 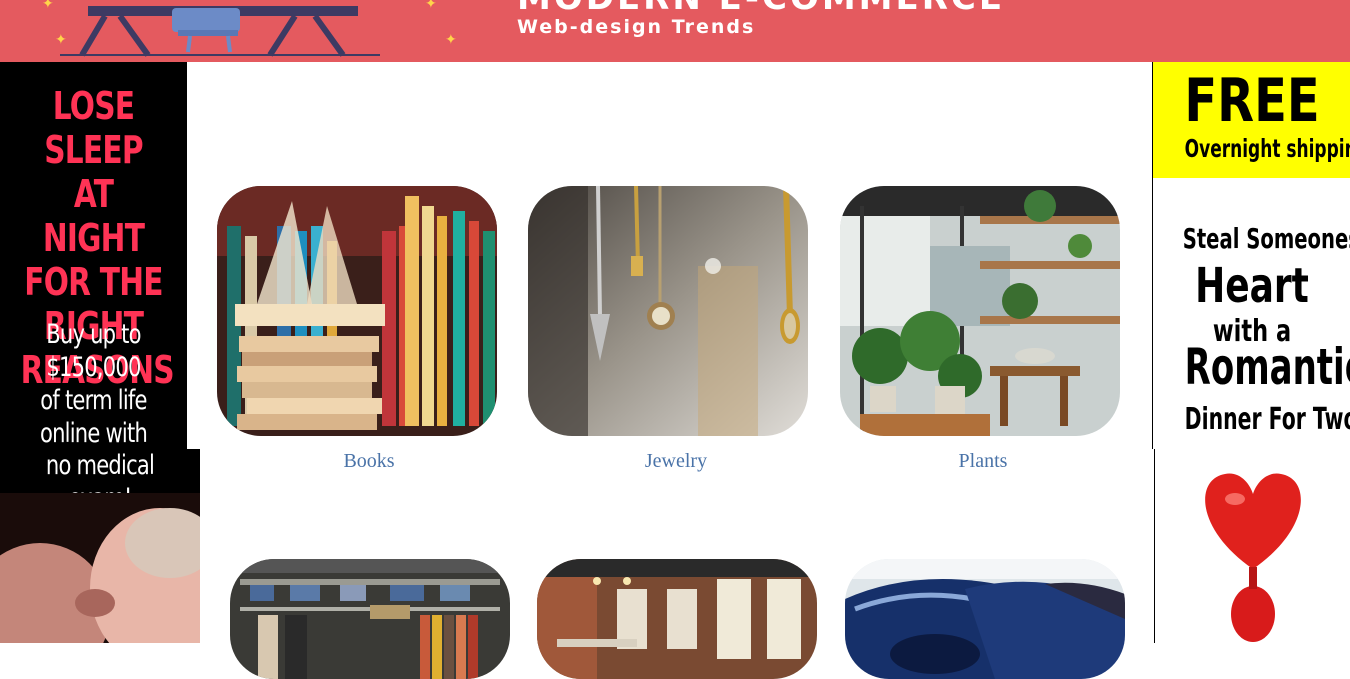 I want to click on category-tile-jewelry, so click(x=668, y=311).